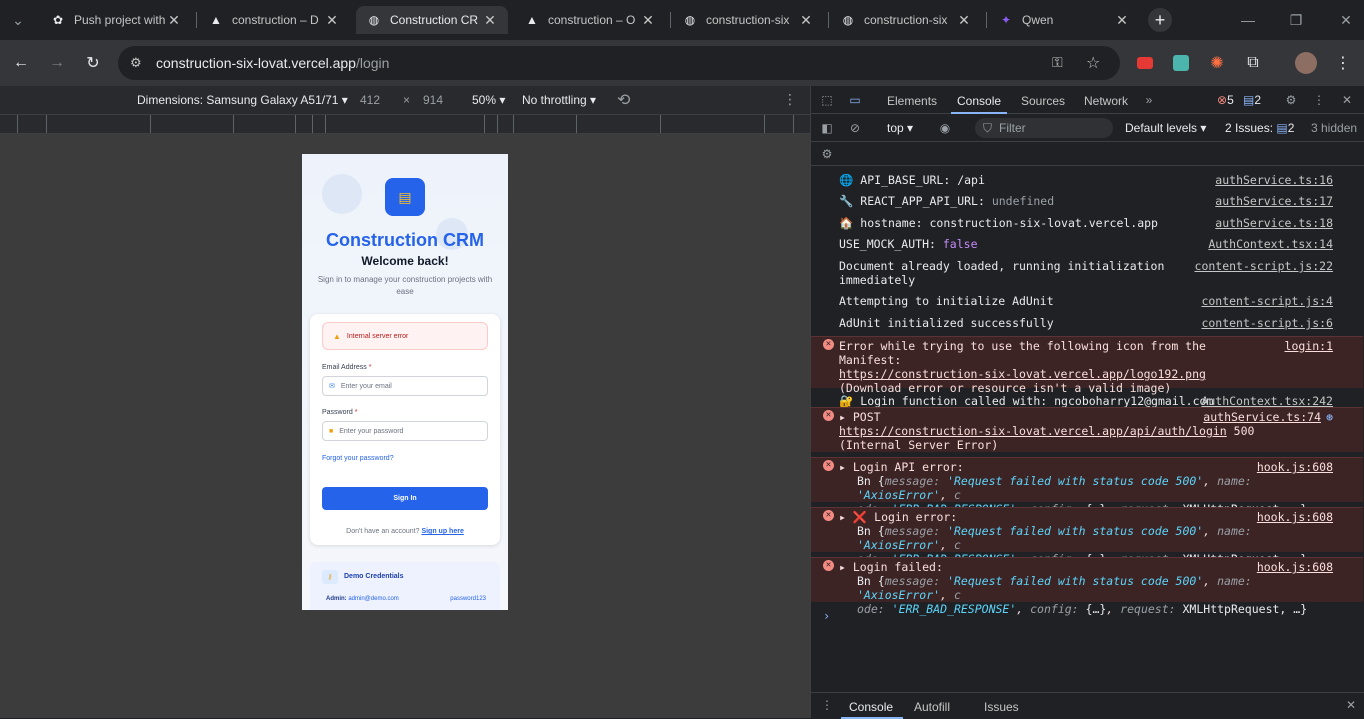  What do you see at coordinates (1001, 707) in the screenshot?
I see `drawer-tab-issues: Issues` at bounding box center [1001, 707].